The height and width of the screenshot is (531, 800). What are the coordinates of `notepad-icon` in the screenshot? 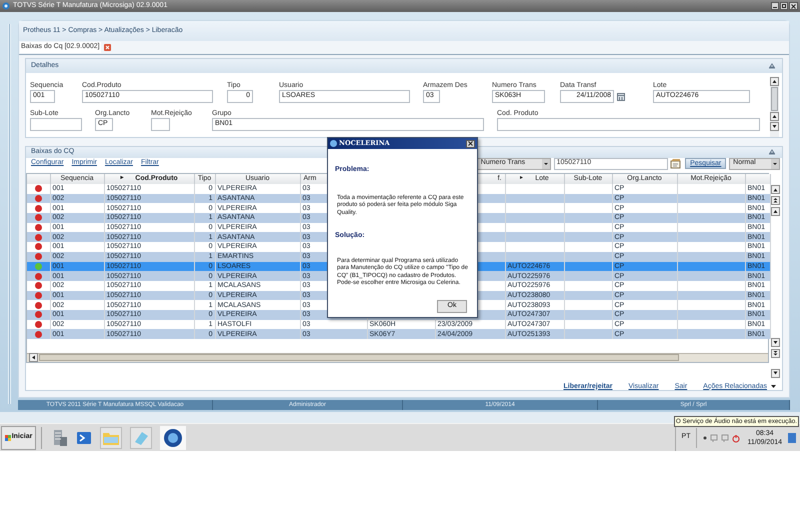 It's located at (676, 163).